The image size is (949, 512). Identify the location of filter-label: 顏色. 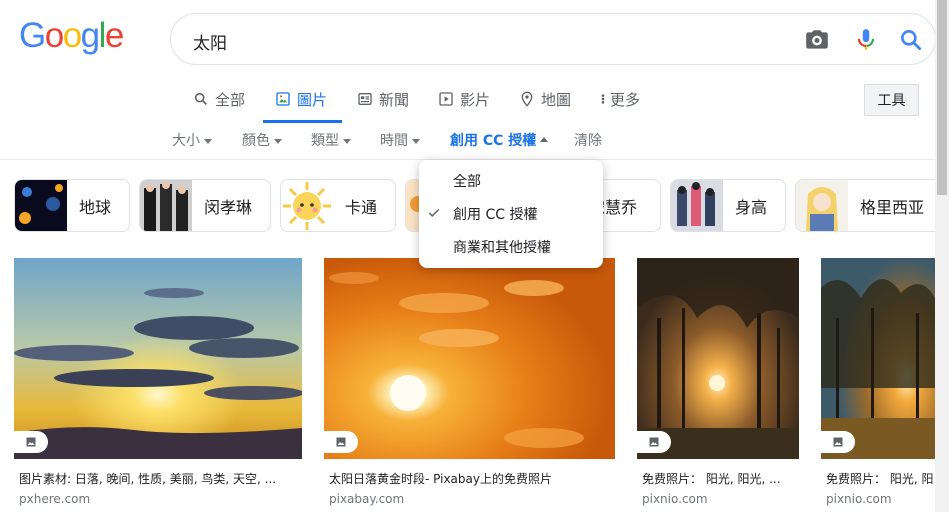
(256, 141).